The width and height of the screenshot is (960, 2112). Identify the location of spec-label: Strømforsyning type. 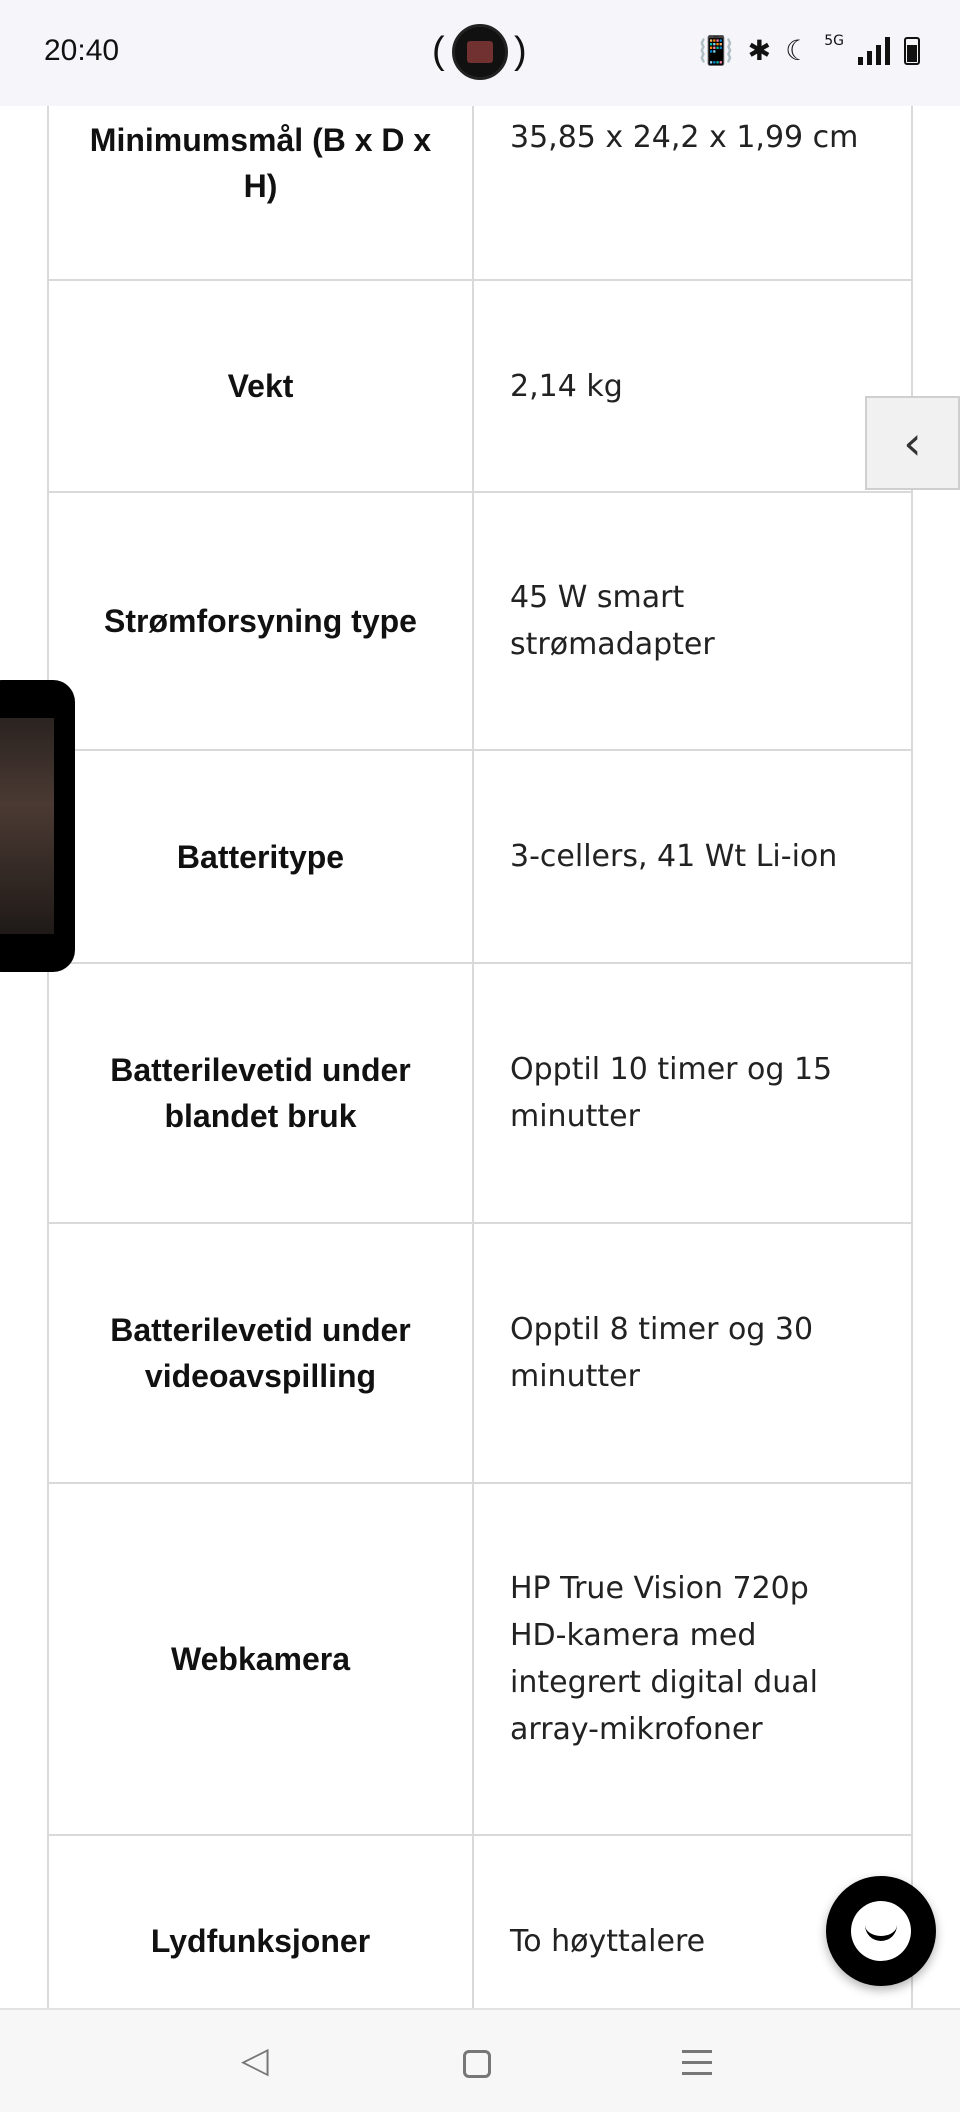
(261, 621).